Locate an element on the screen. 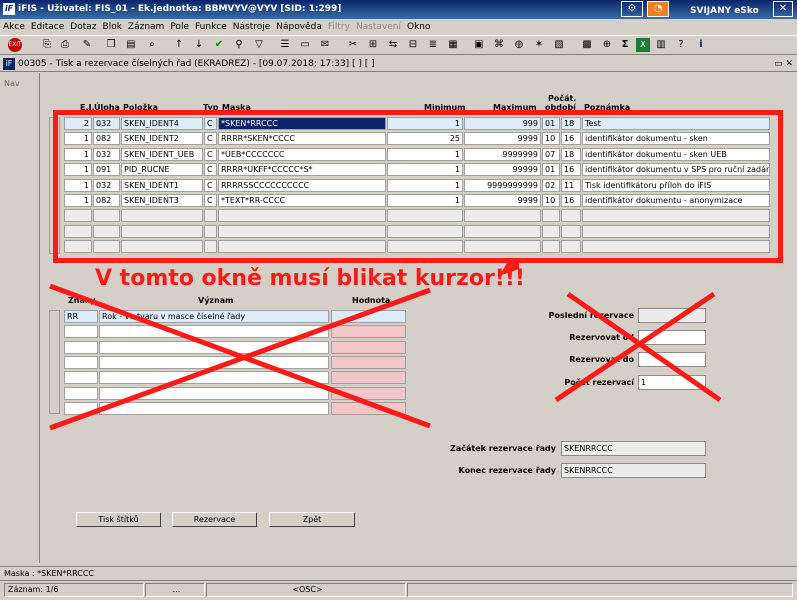 Image resolution: width=797 pixels, height=600 pixels. zacatek-rezervace-field: SKENRRCCC is located at coordinates (633, 448).